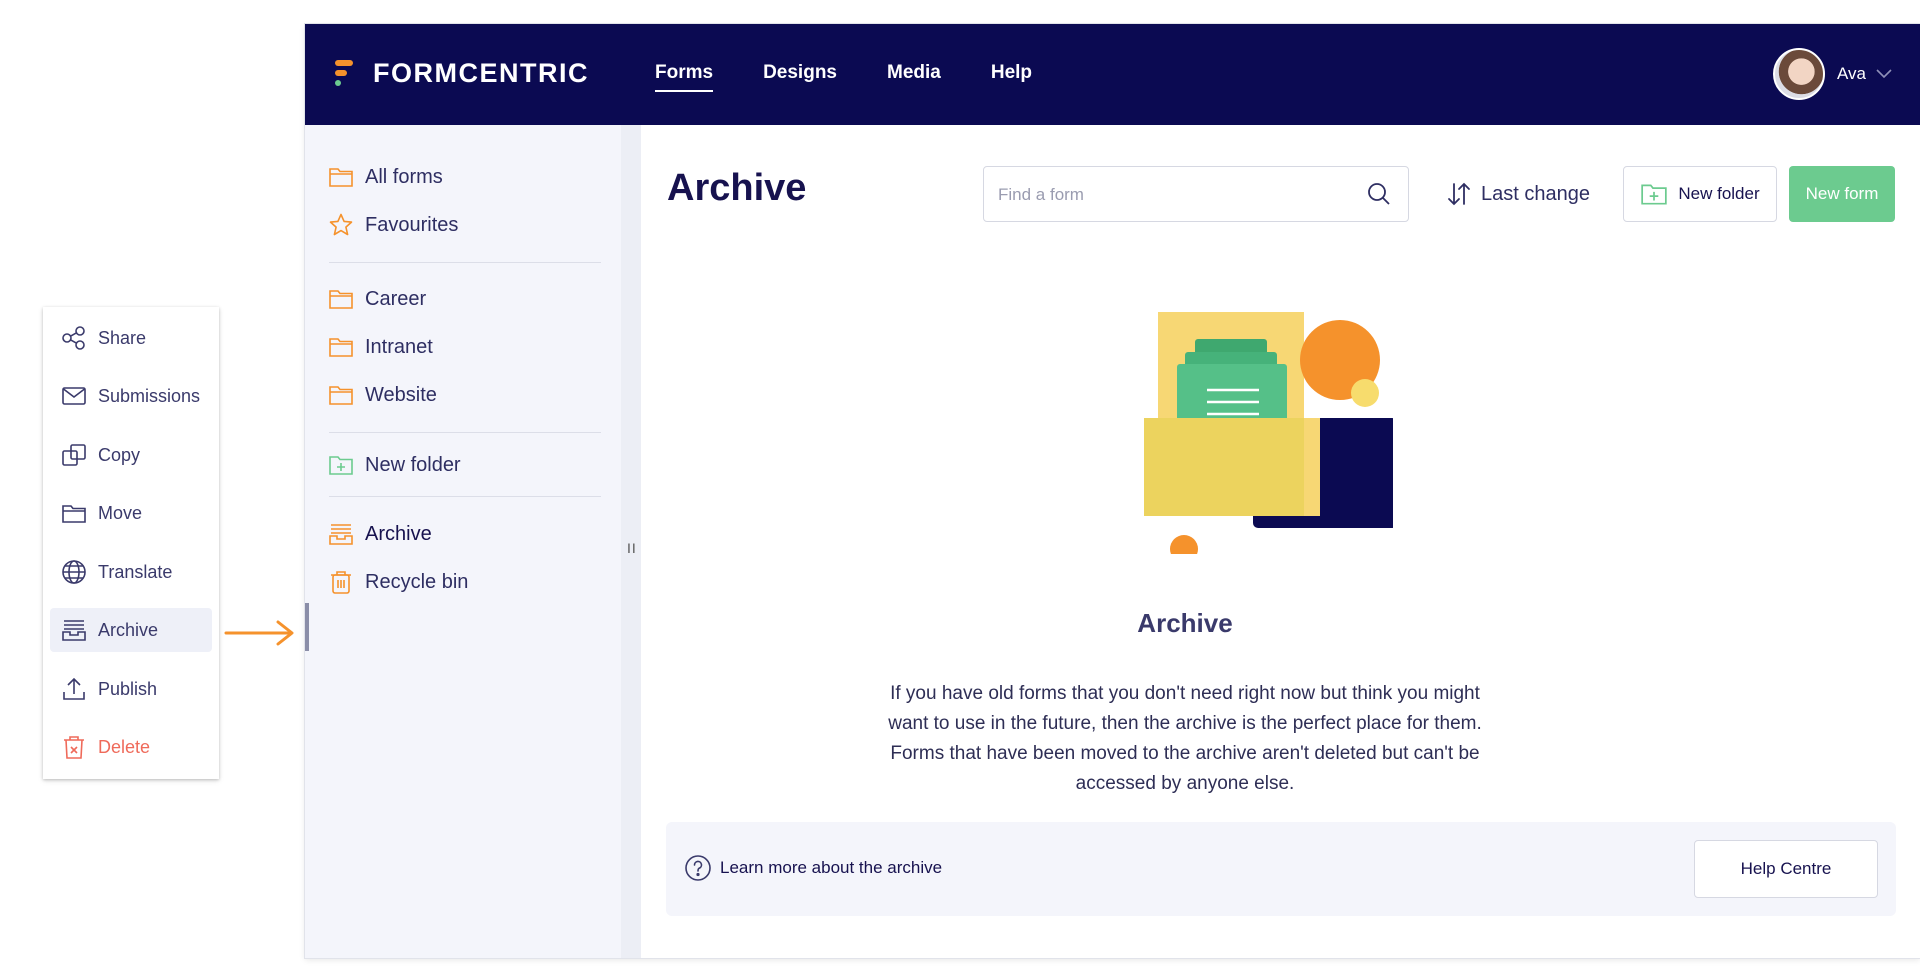  What do you see at coordinates (135, 571) in the screenshot?
I see `menu-item-label: Translate` at bounding box center [135, 571].